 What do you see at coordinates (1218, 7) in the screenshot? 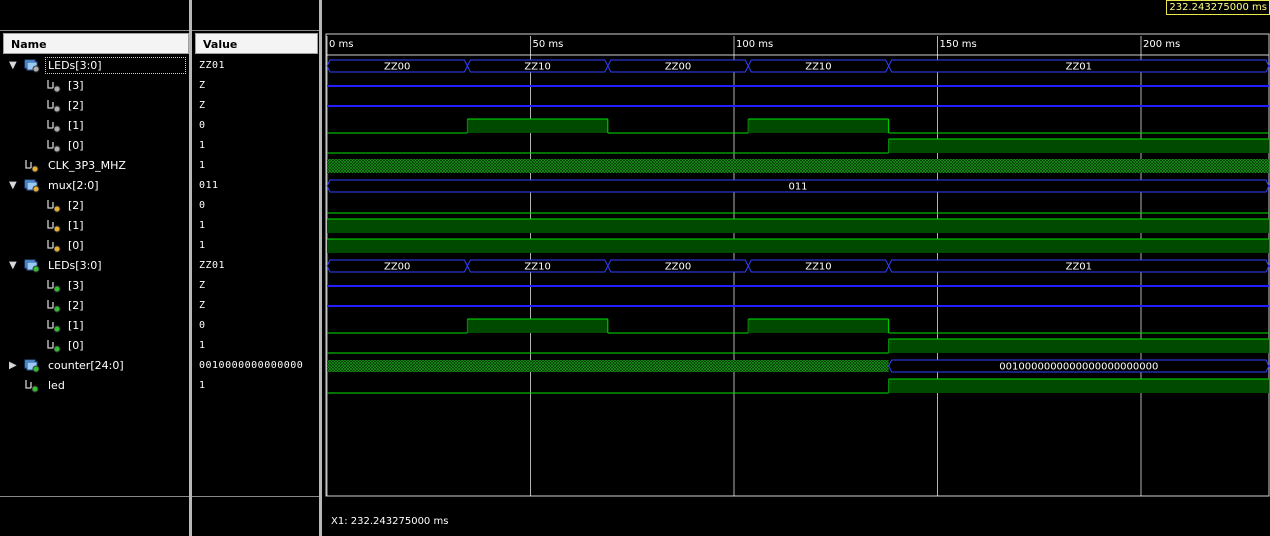
I see `cursor-time-readout: 232.243275000 ms` at bounding box center [1218, 7].